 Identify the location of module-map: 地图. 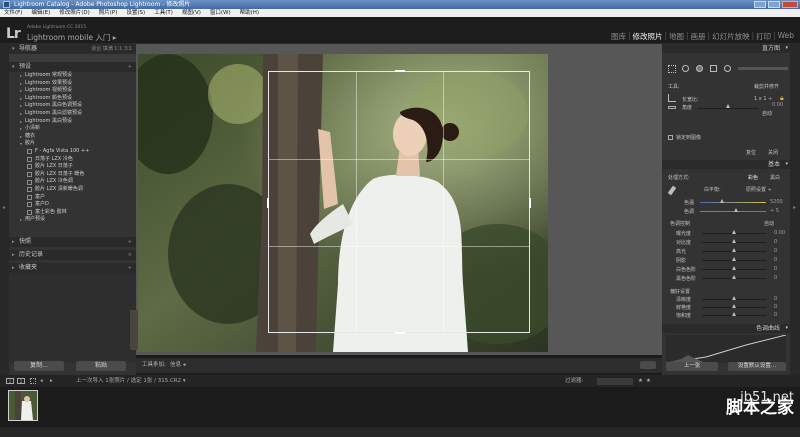
(676, 36).